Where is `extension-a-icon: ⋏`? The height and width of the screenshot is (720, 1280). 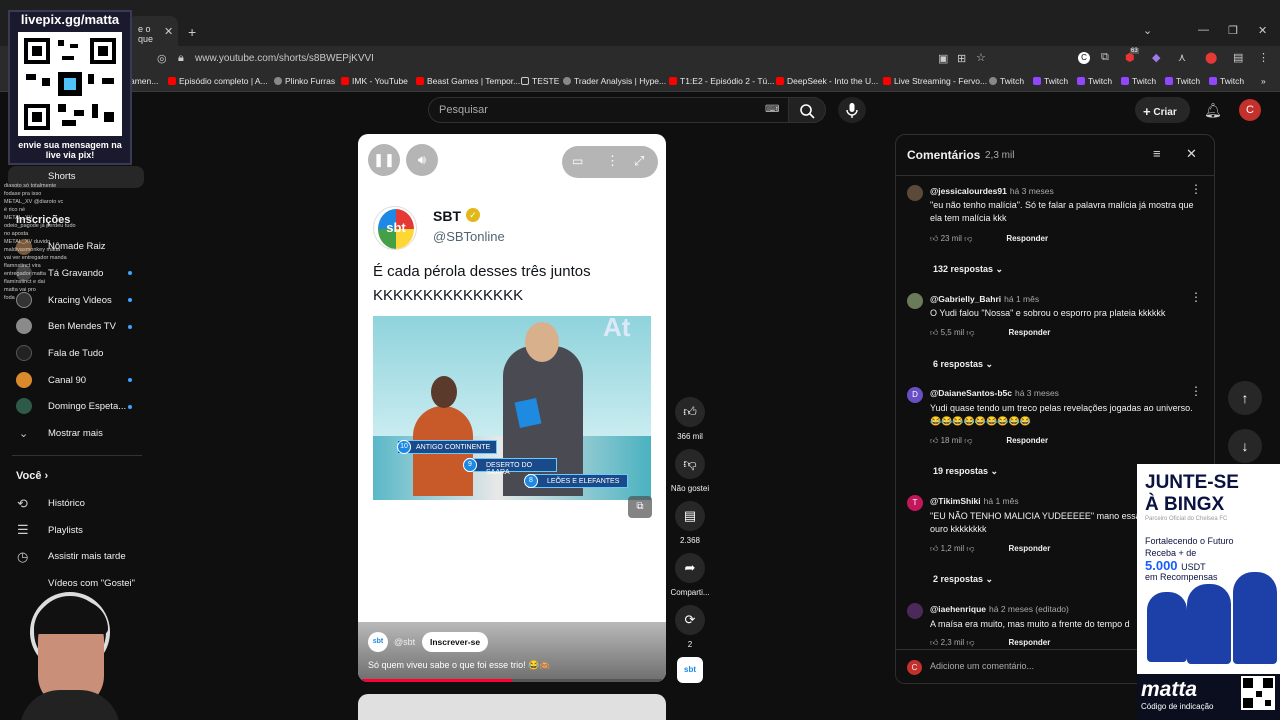 extension-a-icon: ⋏ is located at coordinates (1182, 57).